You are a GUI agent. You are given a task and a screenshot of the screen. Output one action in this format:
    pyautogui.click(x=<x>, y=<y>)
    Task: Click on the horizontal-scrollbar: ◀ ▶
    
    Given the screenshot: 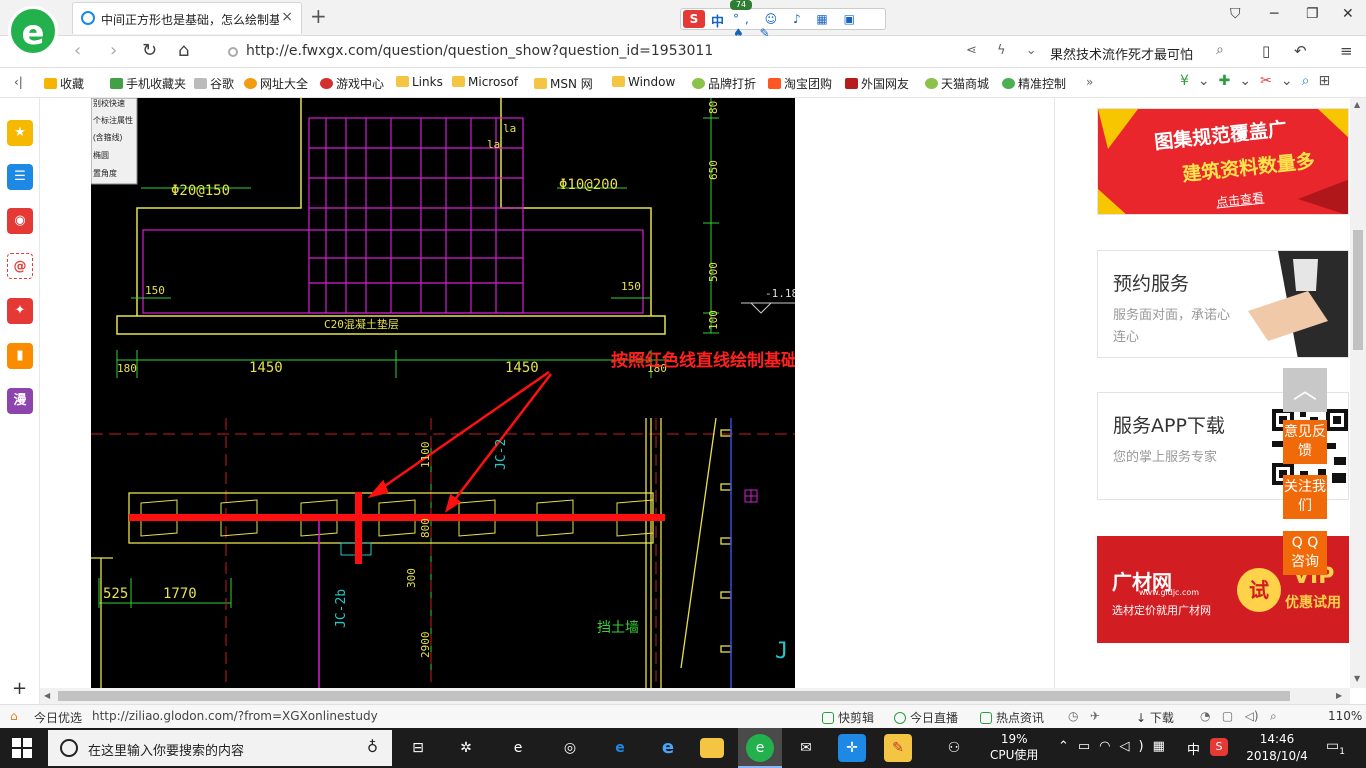 What is the action you would take?
    pyautogui.click(x=695, y=696)
    